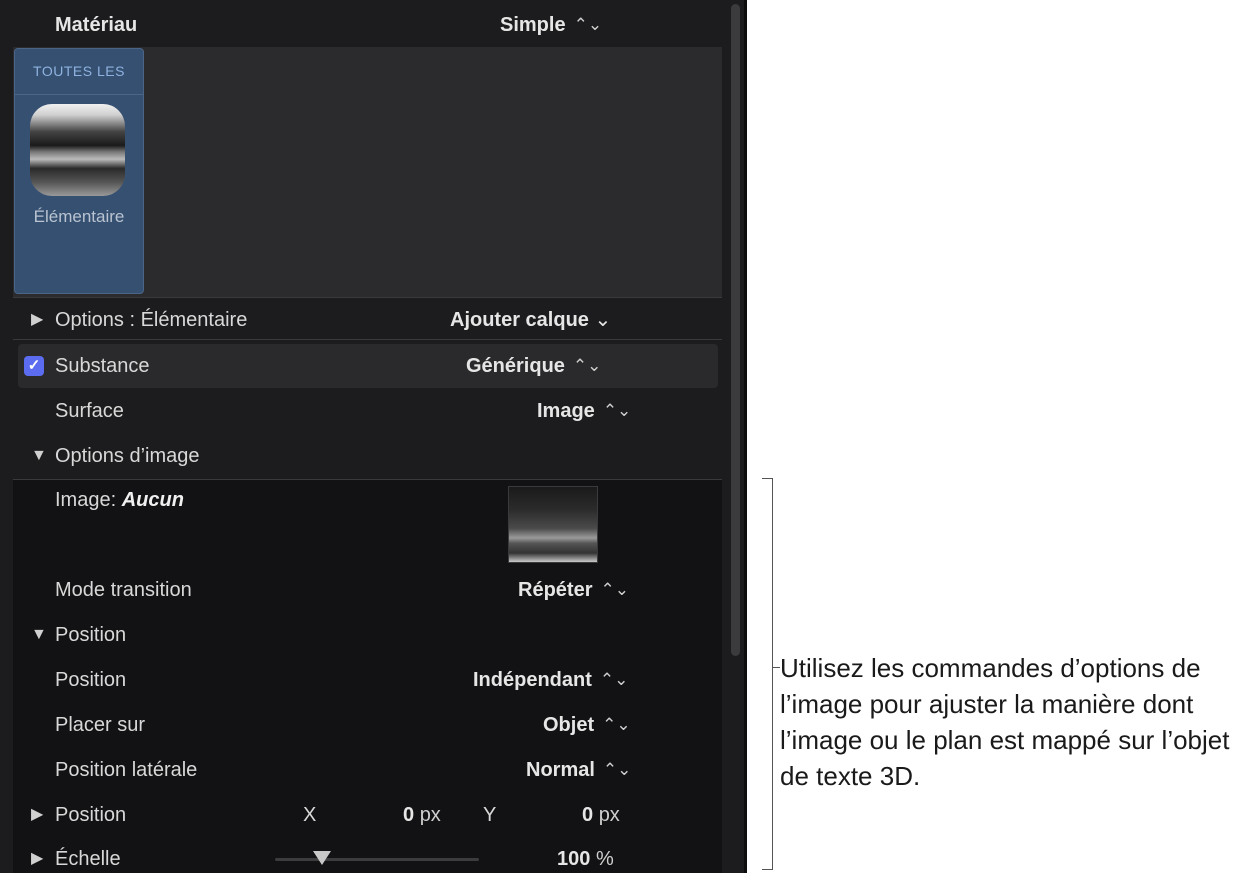  What do you see at coordinates (490, 815) in the screenshot?
I see `y-label: Y` at bounding box center [490, 815].